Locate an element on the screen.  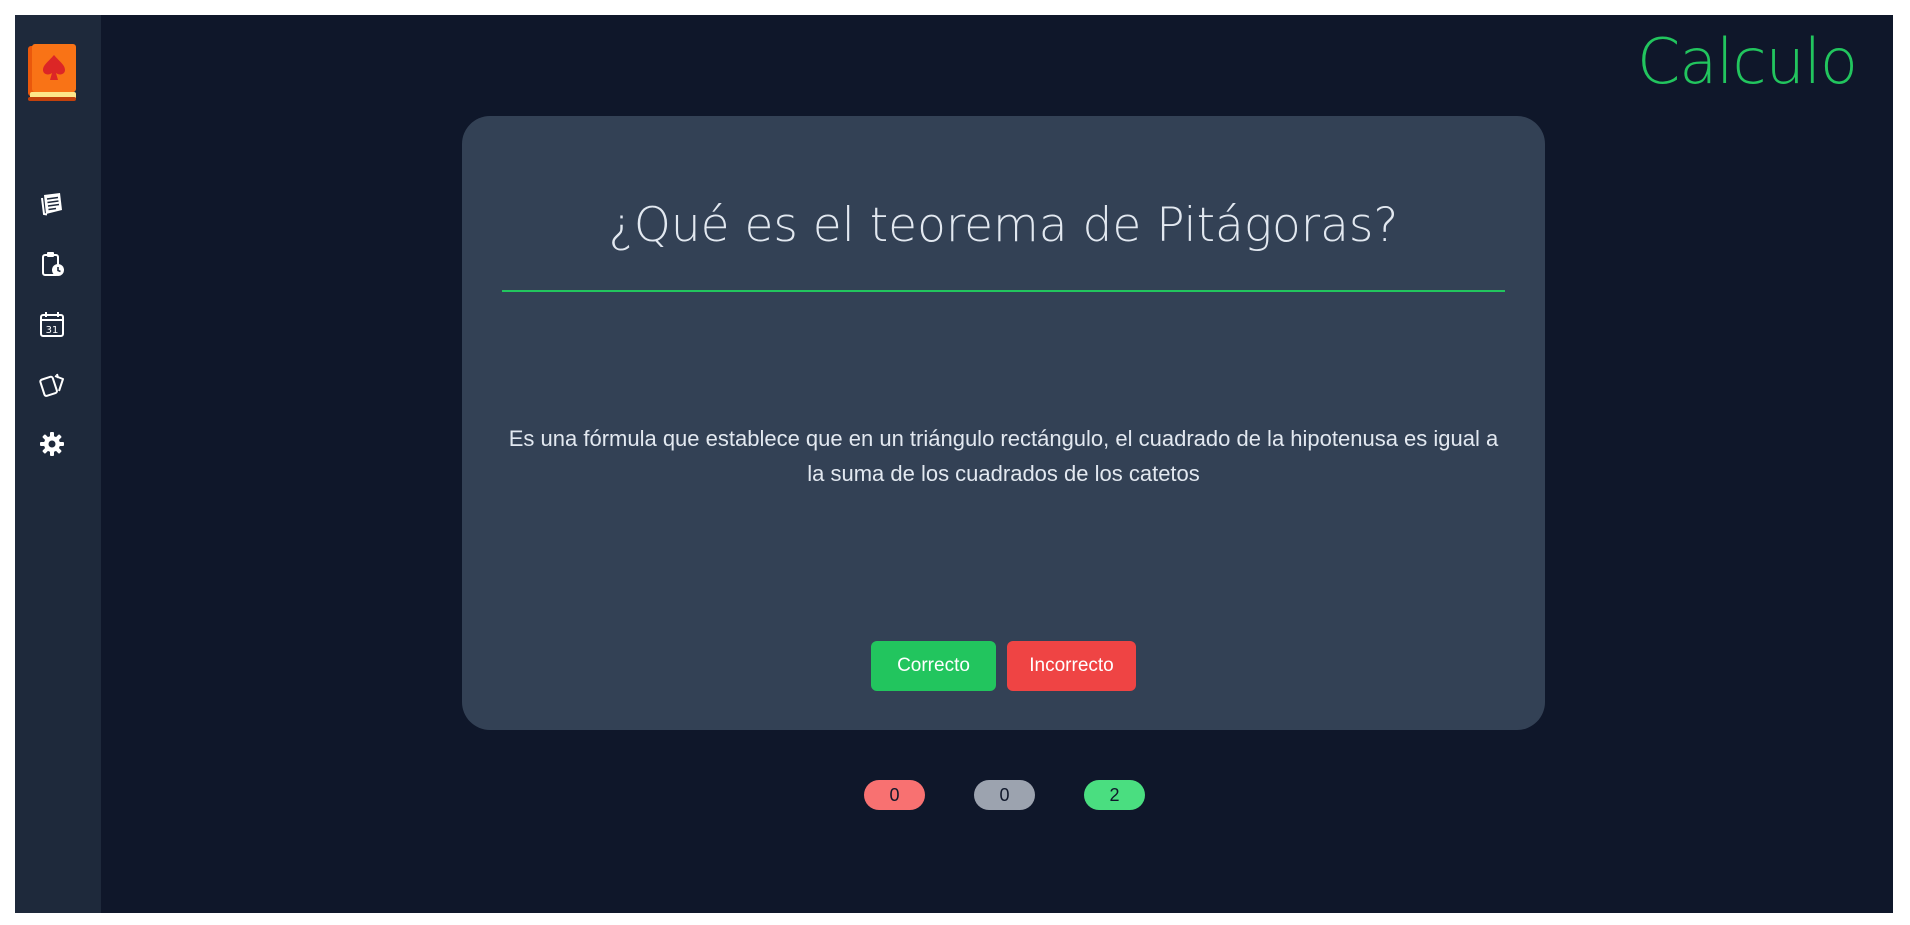
incorrect-count-badge: 0 is located at coordinates (894, 795).